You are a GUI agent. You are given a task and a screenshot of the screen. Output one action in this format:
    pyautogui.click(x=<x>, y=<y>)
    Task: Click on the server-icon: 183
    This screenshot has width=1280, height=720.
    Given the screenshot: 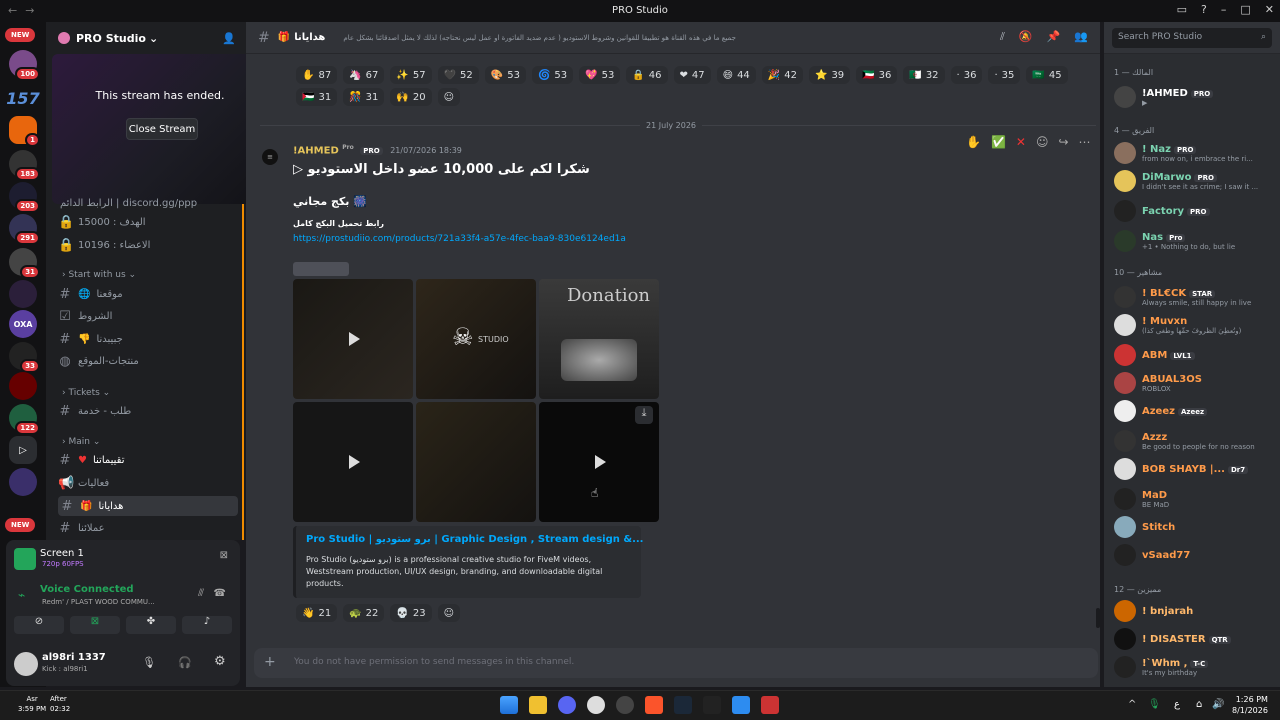 What is the action you would take?
    pyautogui.click(x=24, y=165)
    